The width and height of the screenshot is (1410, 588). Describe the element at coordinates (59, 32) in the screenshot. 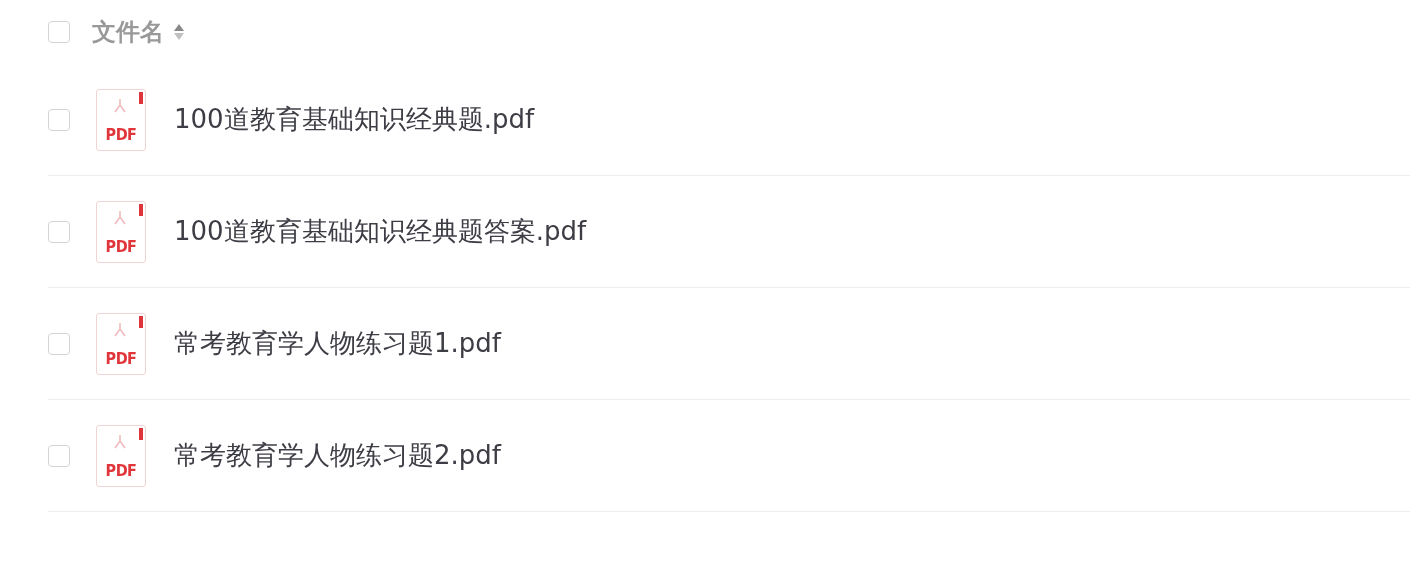

I see `select-all-checkbox` at that location.